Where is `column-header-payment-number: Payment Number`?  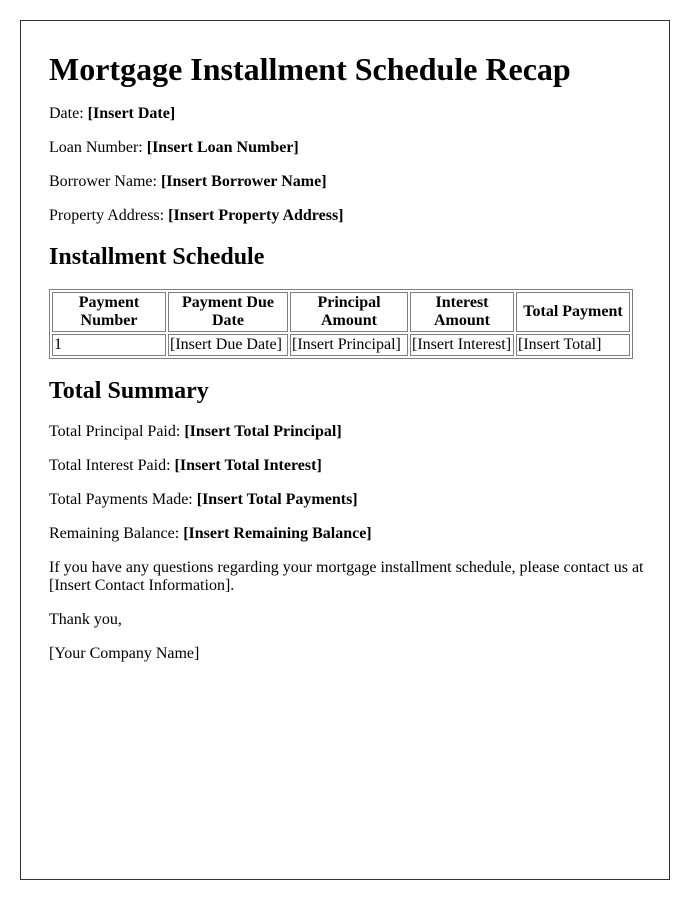
column-header-payment-number: Payment Number is located at coordinates (109, 312).